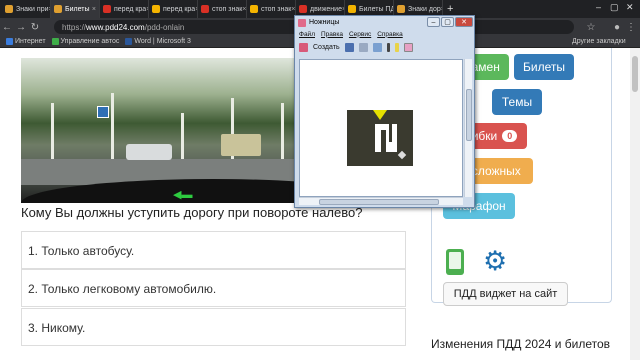  I want to click on reload-icon: ↻, so click(35, 27).